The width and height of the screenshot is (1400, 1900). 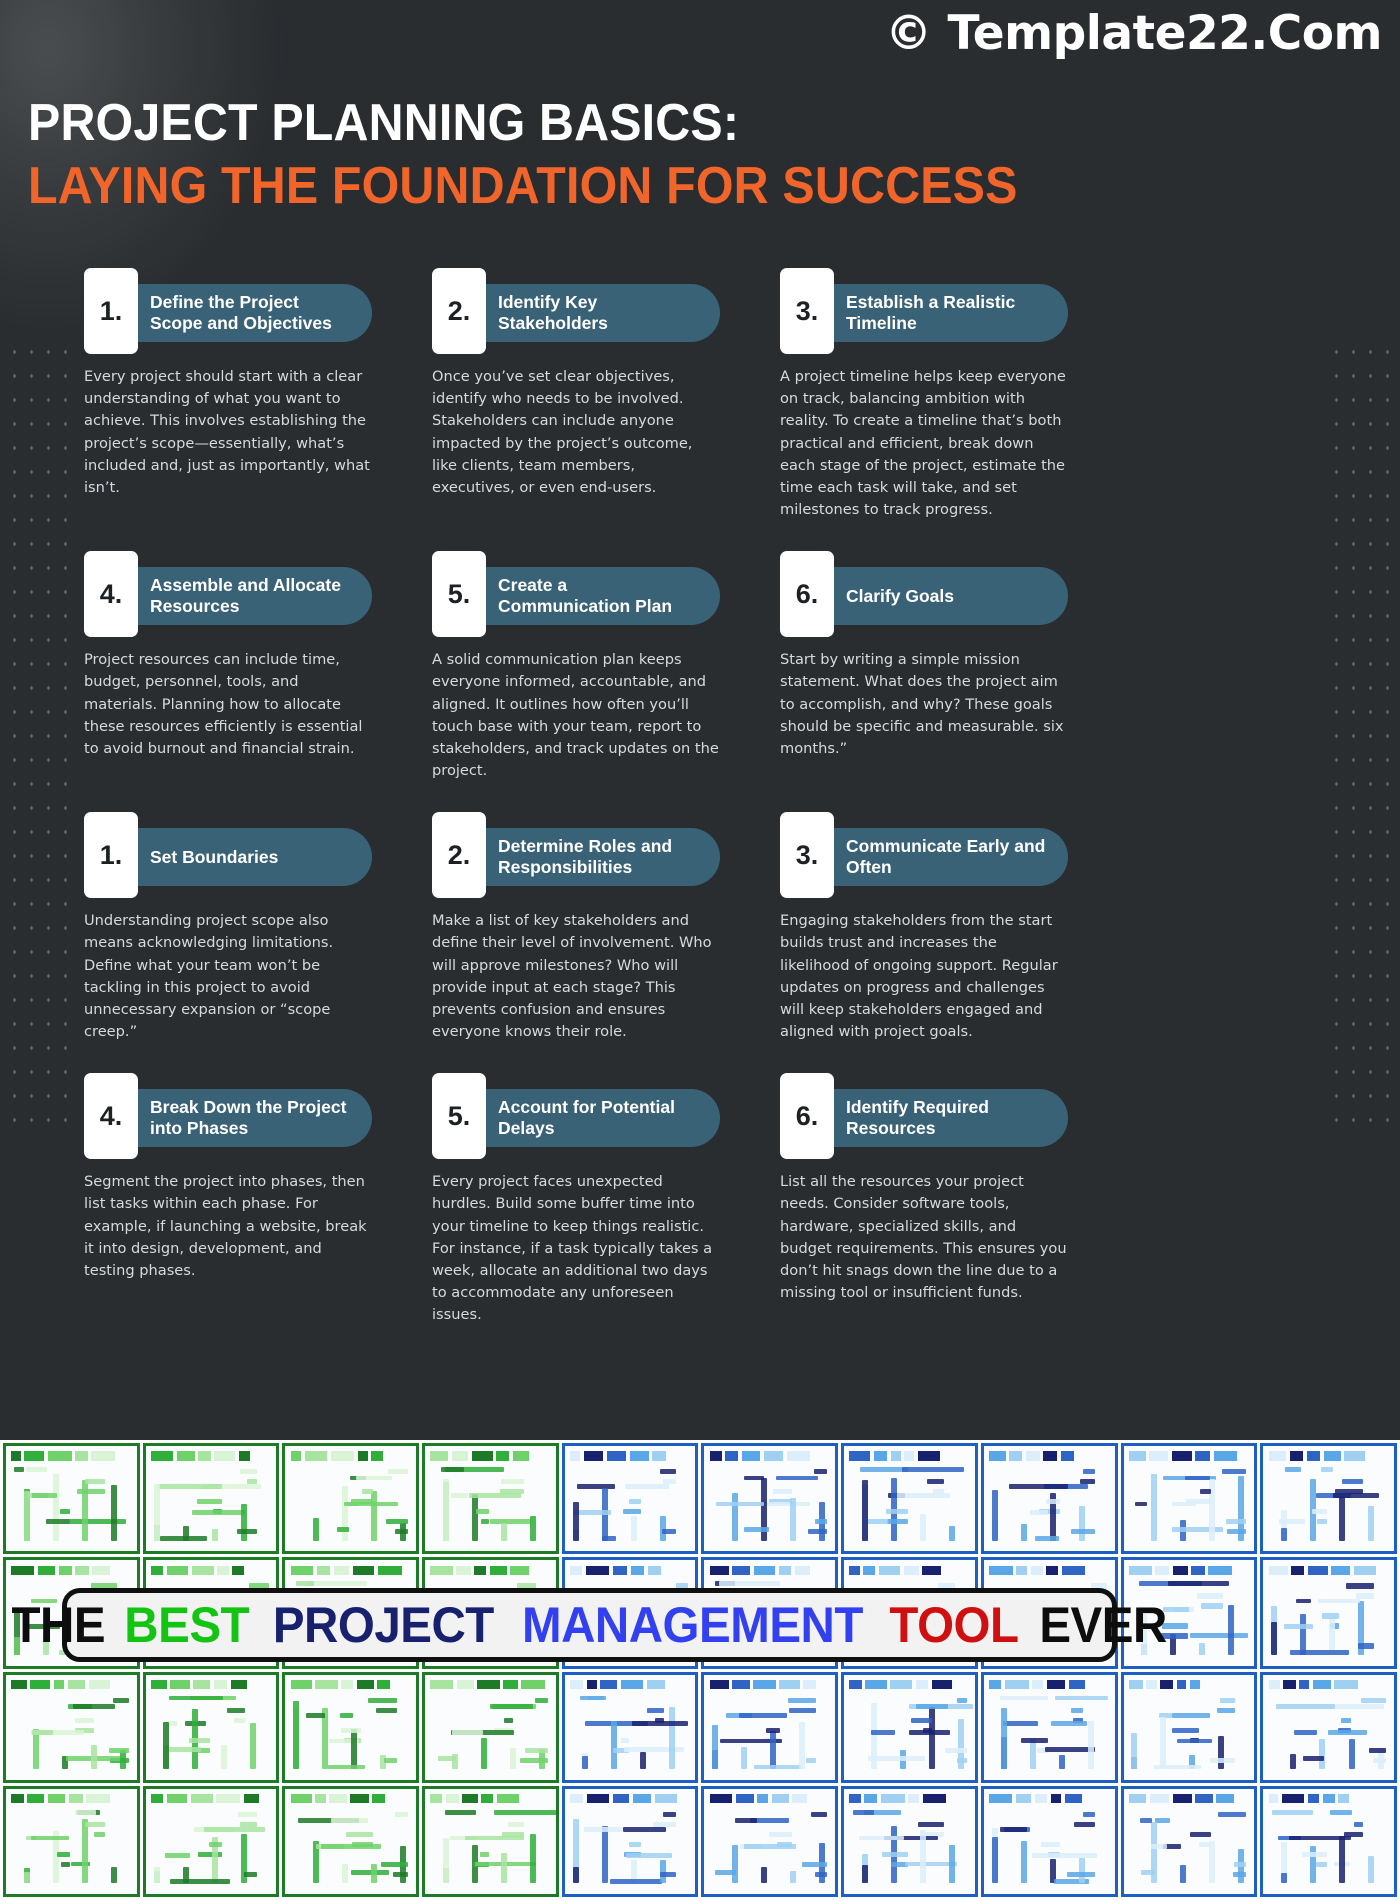 I want to click on step-card-header: 3. Communicate Early and Often, so click(x=924, y=855).